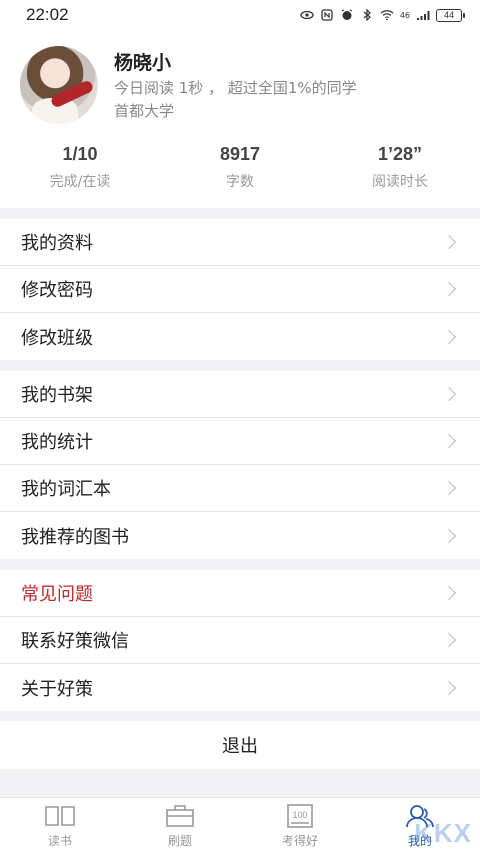 This screenshot has width=480, height=853. Describe the element at coordinates (80, 154) in the screenshot. I see `stat-value: 1/10` at that location.